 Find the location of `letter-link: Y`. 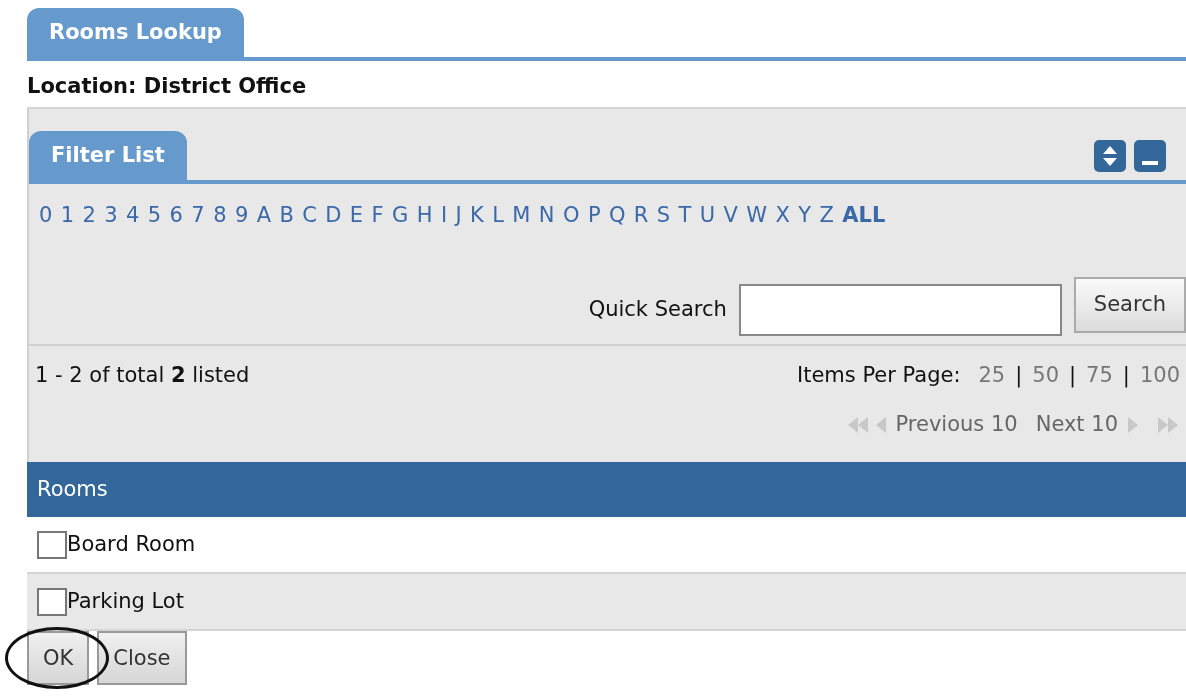

letter-link: Y is located at coordinates (805, 216).